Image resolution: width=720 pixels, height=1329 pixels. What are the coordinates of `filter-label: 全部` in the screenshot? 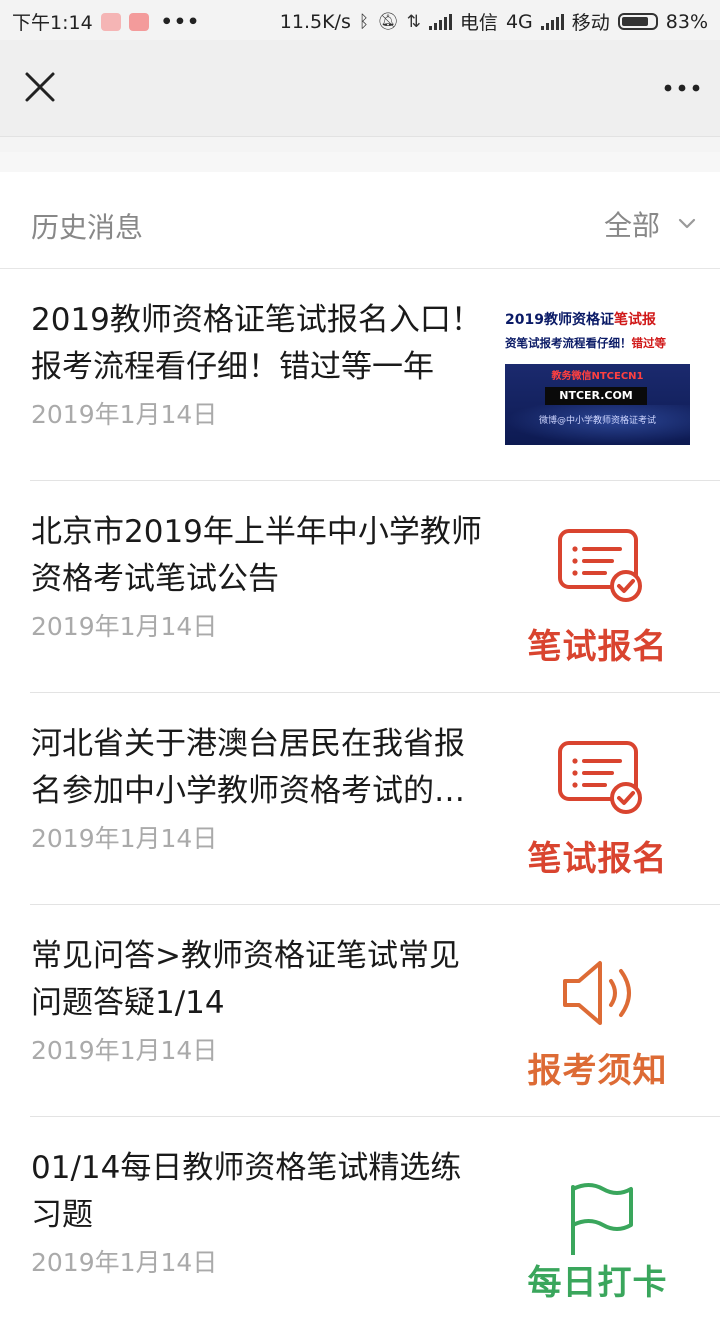 It's located at (631, 225).